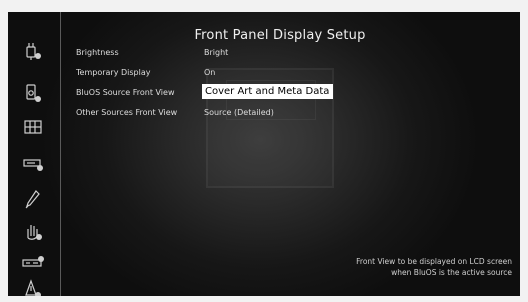 This screenshot has height=302, width=528. I want to click on setting-label: BluOS Source Front View, so click(125, 92).